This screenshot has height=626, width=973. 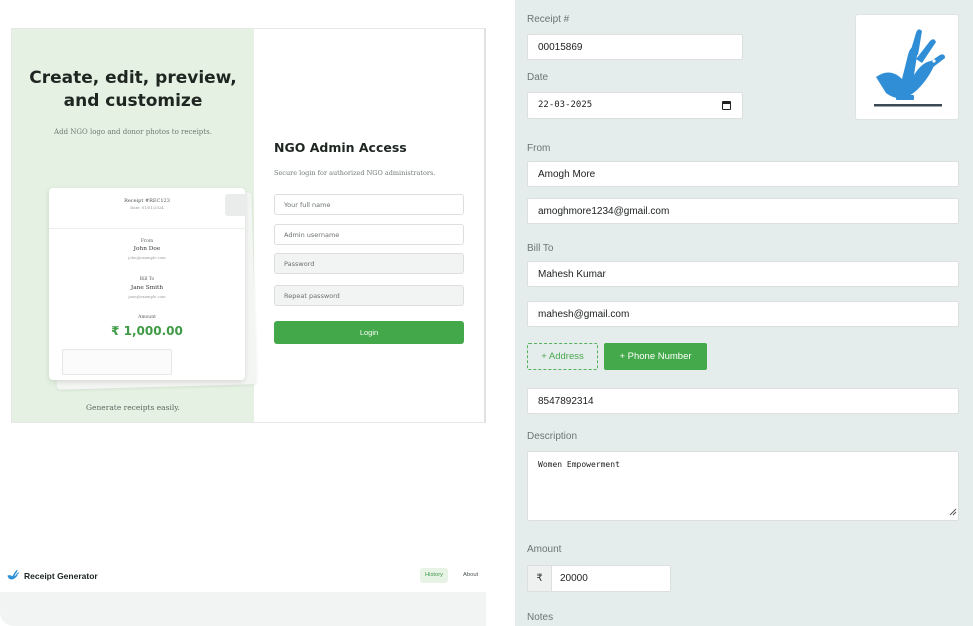 I want to click on sample-receipt-header: Receipt #REC123 Date: 01/01/2024, so click(x=148, y=208).